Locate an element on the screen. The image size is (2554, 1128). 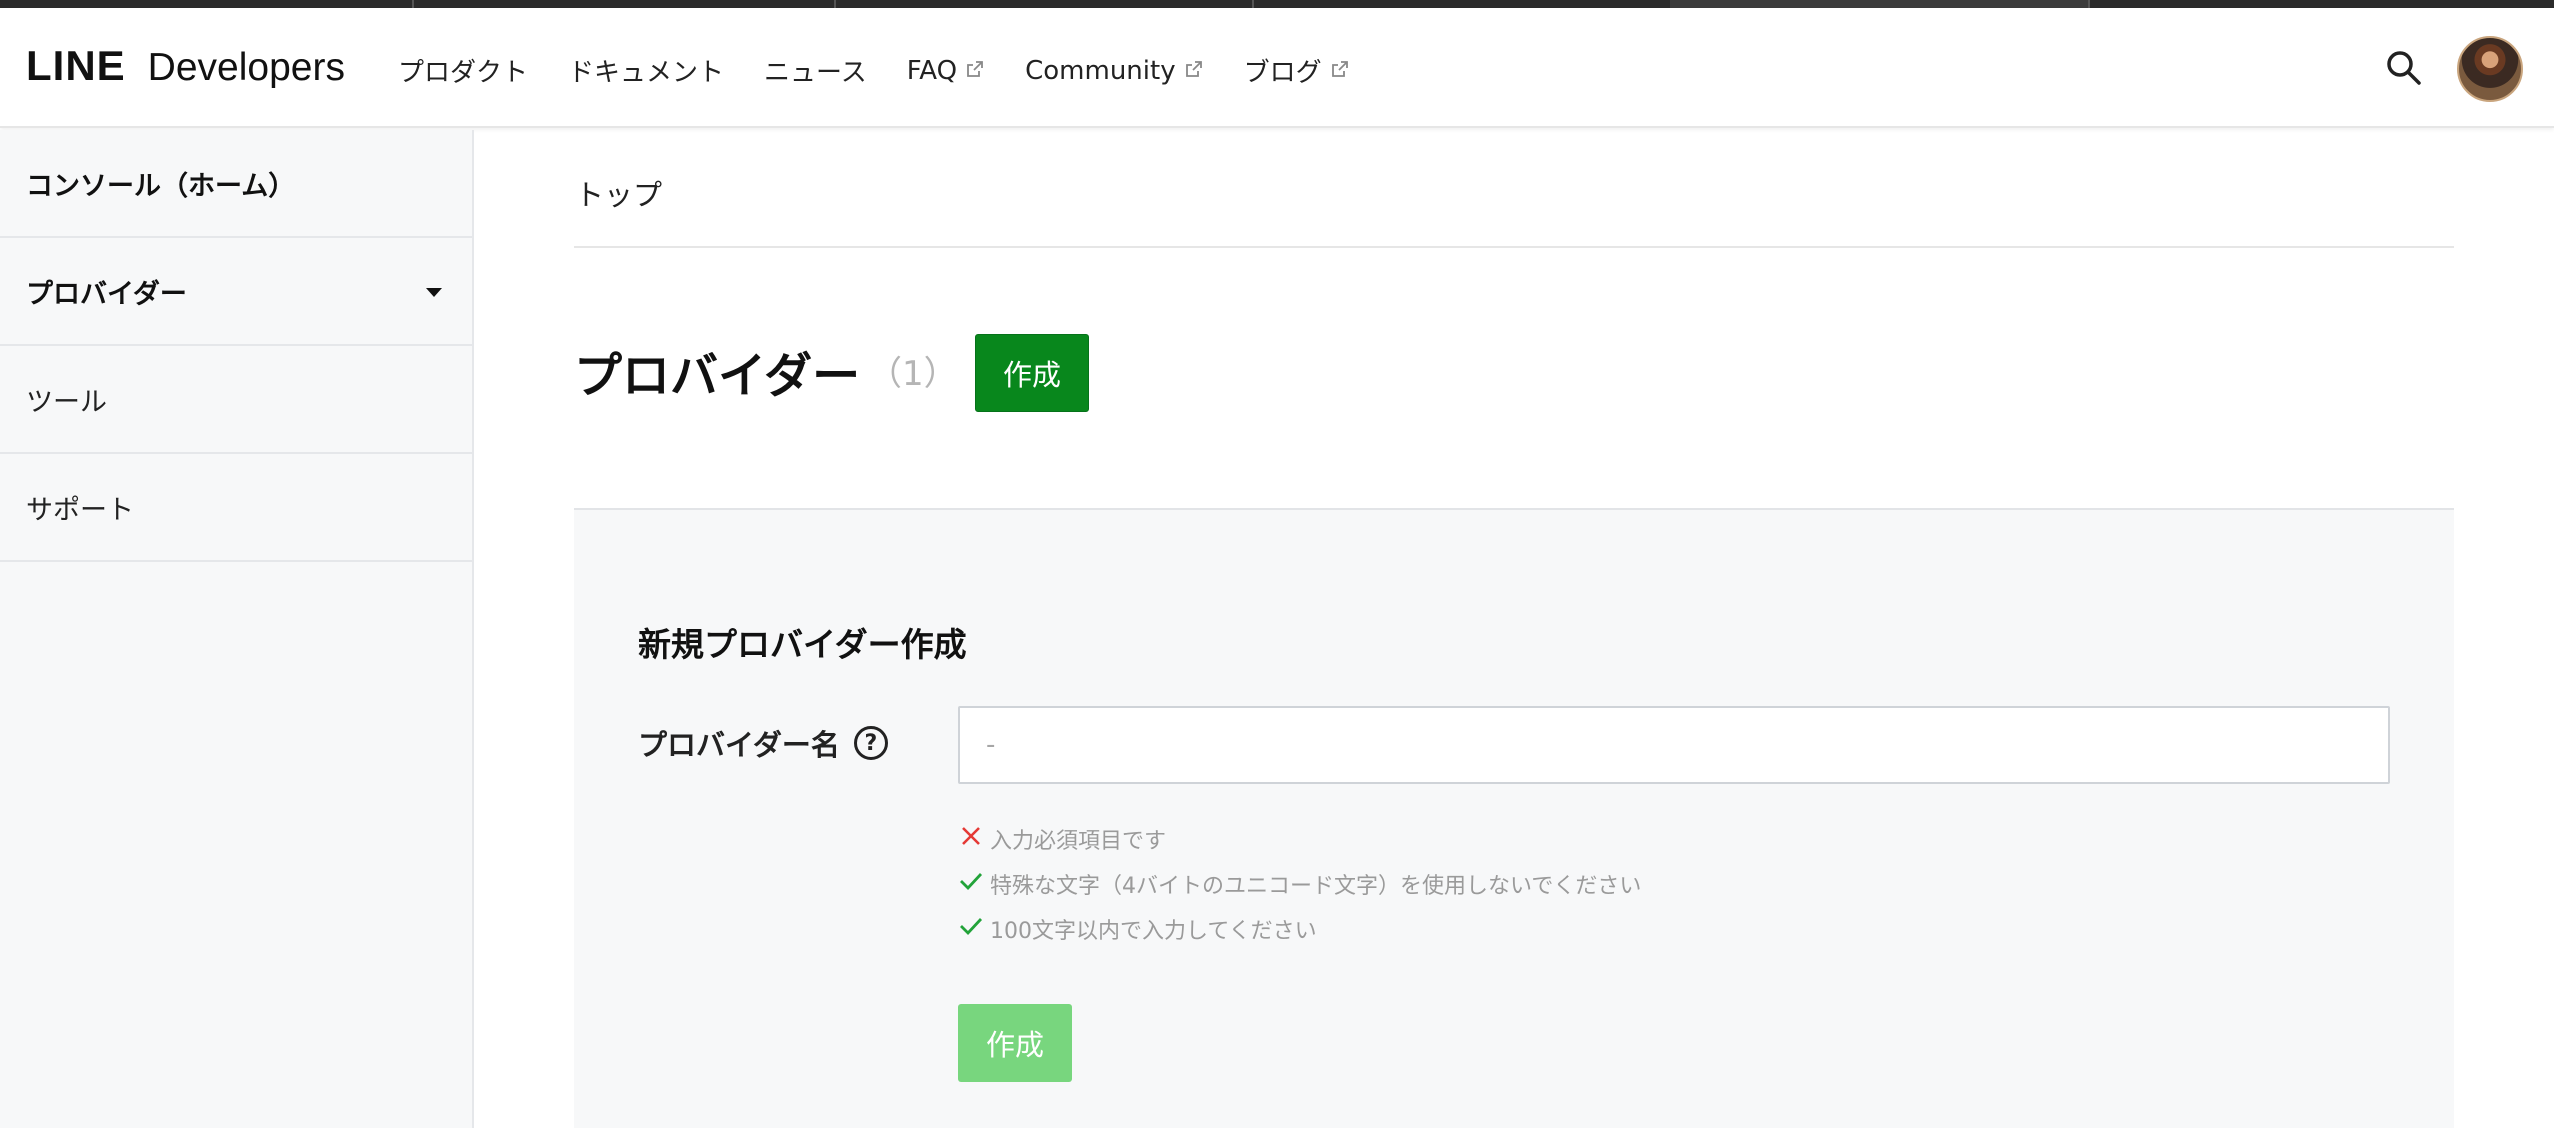
sidebar-item-2: ツール is located at coordinates (236, 400).